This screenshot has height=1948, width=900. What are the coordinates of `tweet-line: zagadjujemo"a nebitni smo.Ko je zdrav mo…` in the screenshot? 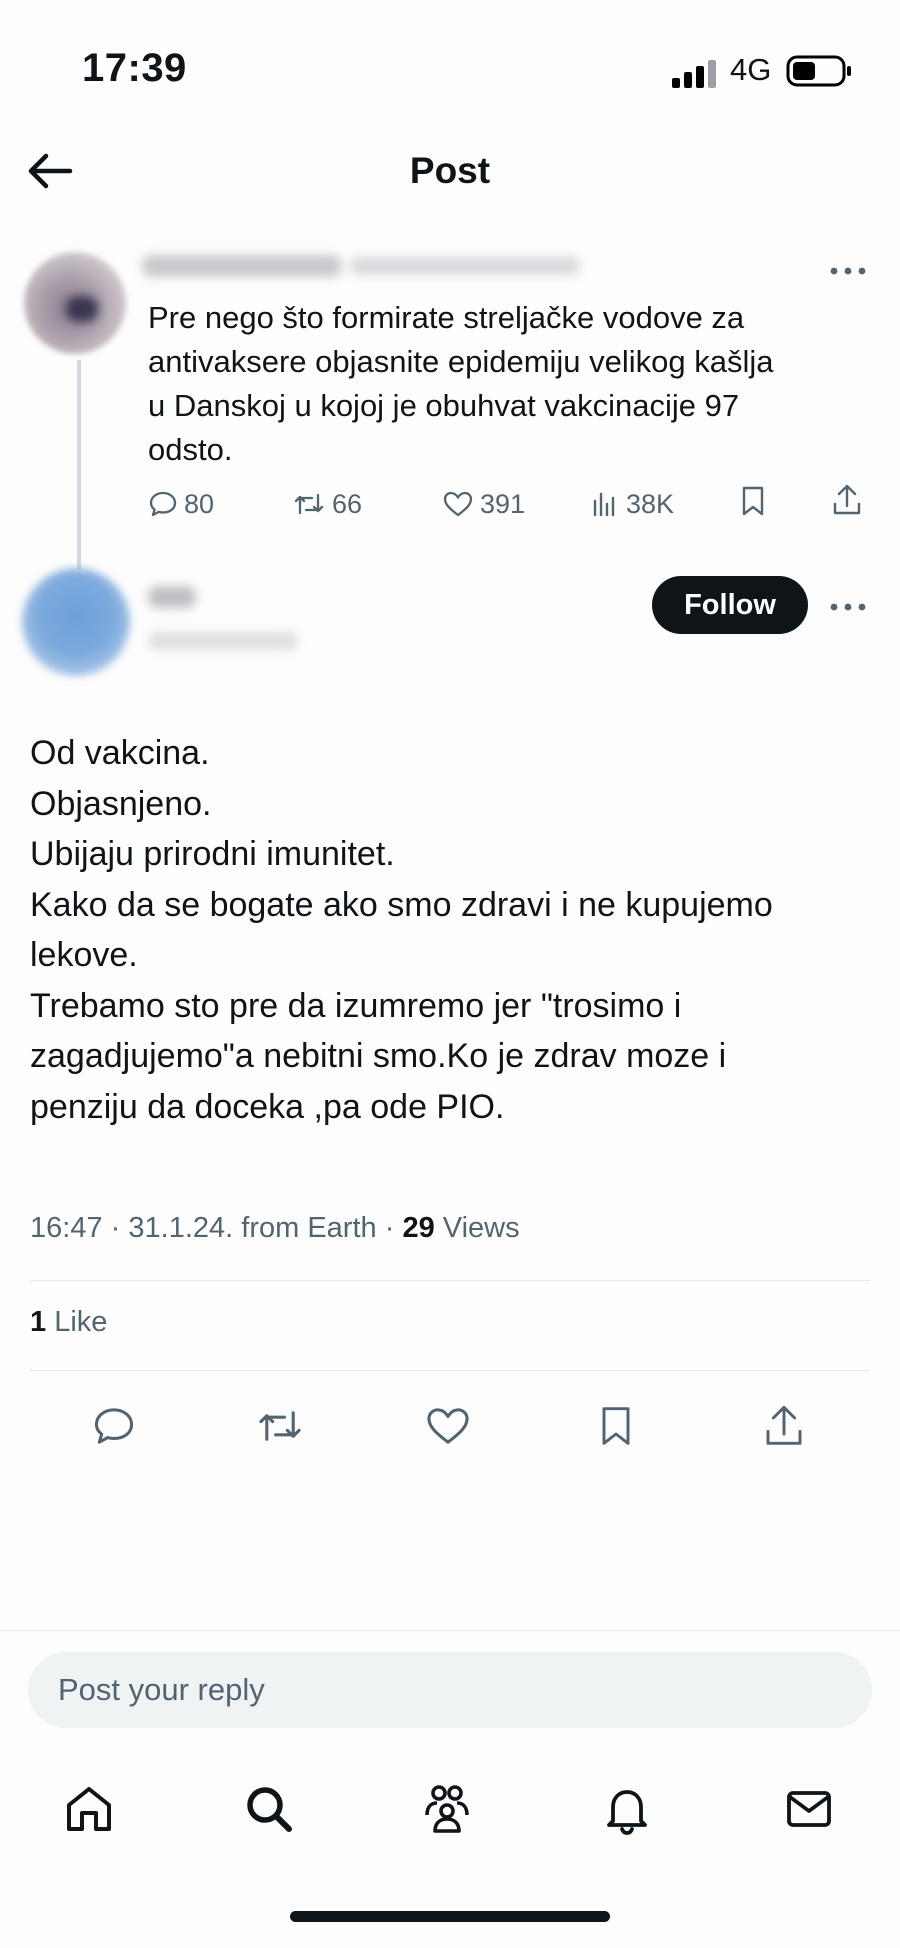 It's located at (378, 1056).